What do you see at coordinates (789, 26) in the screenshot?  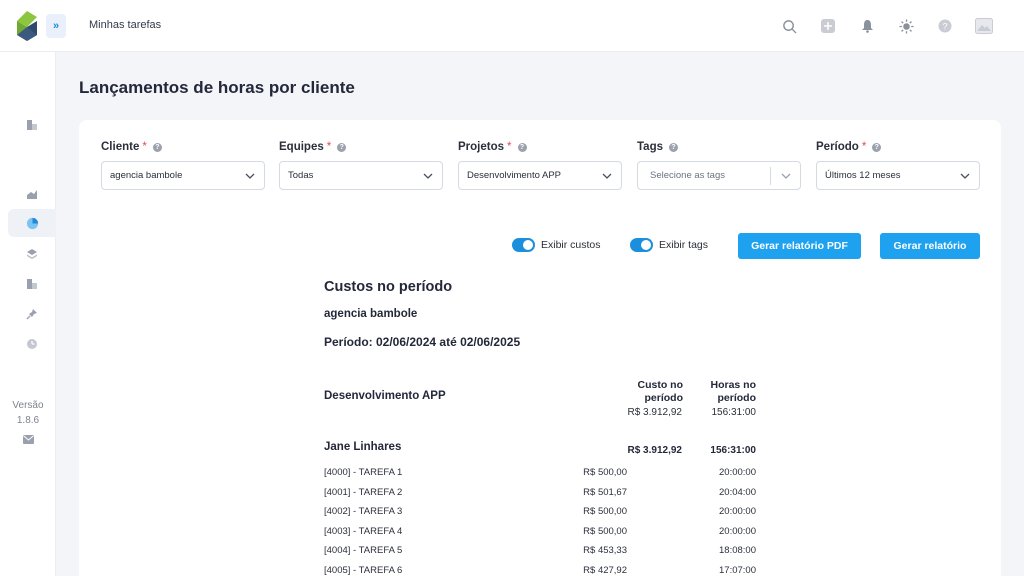 I see `search-icon` at bounding box center [789, 26].